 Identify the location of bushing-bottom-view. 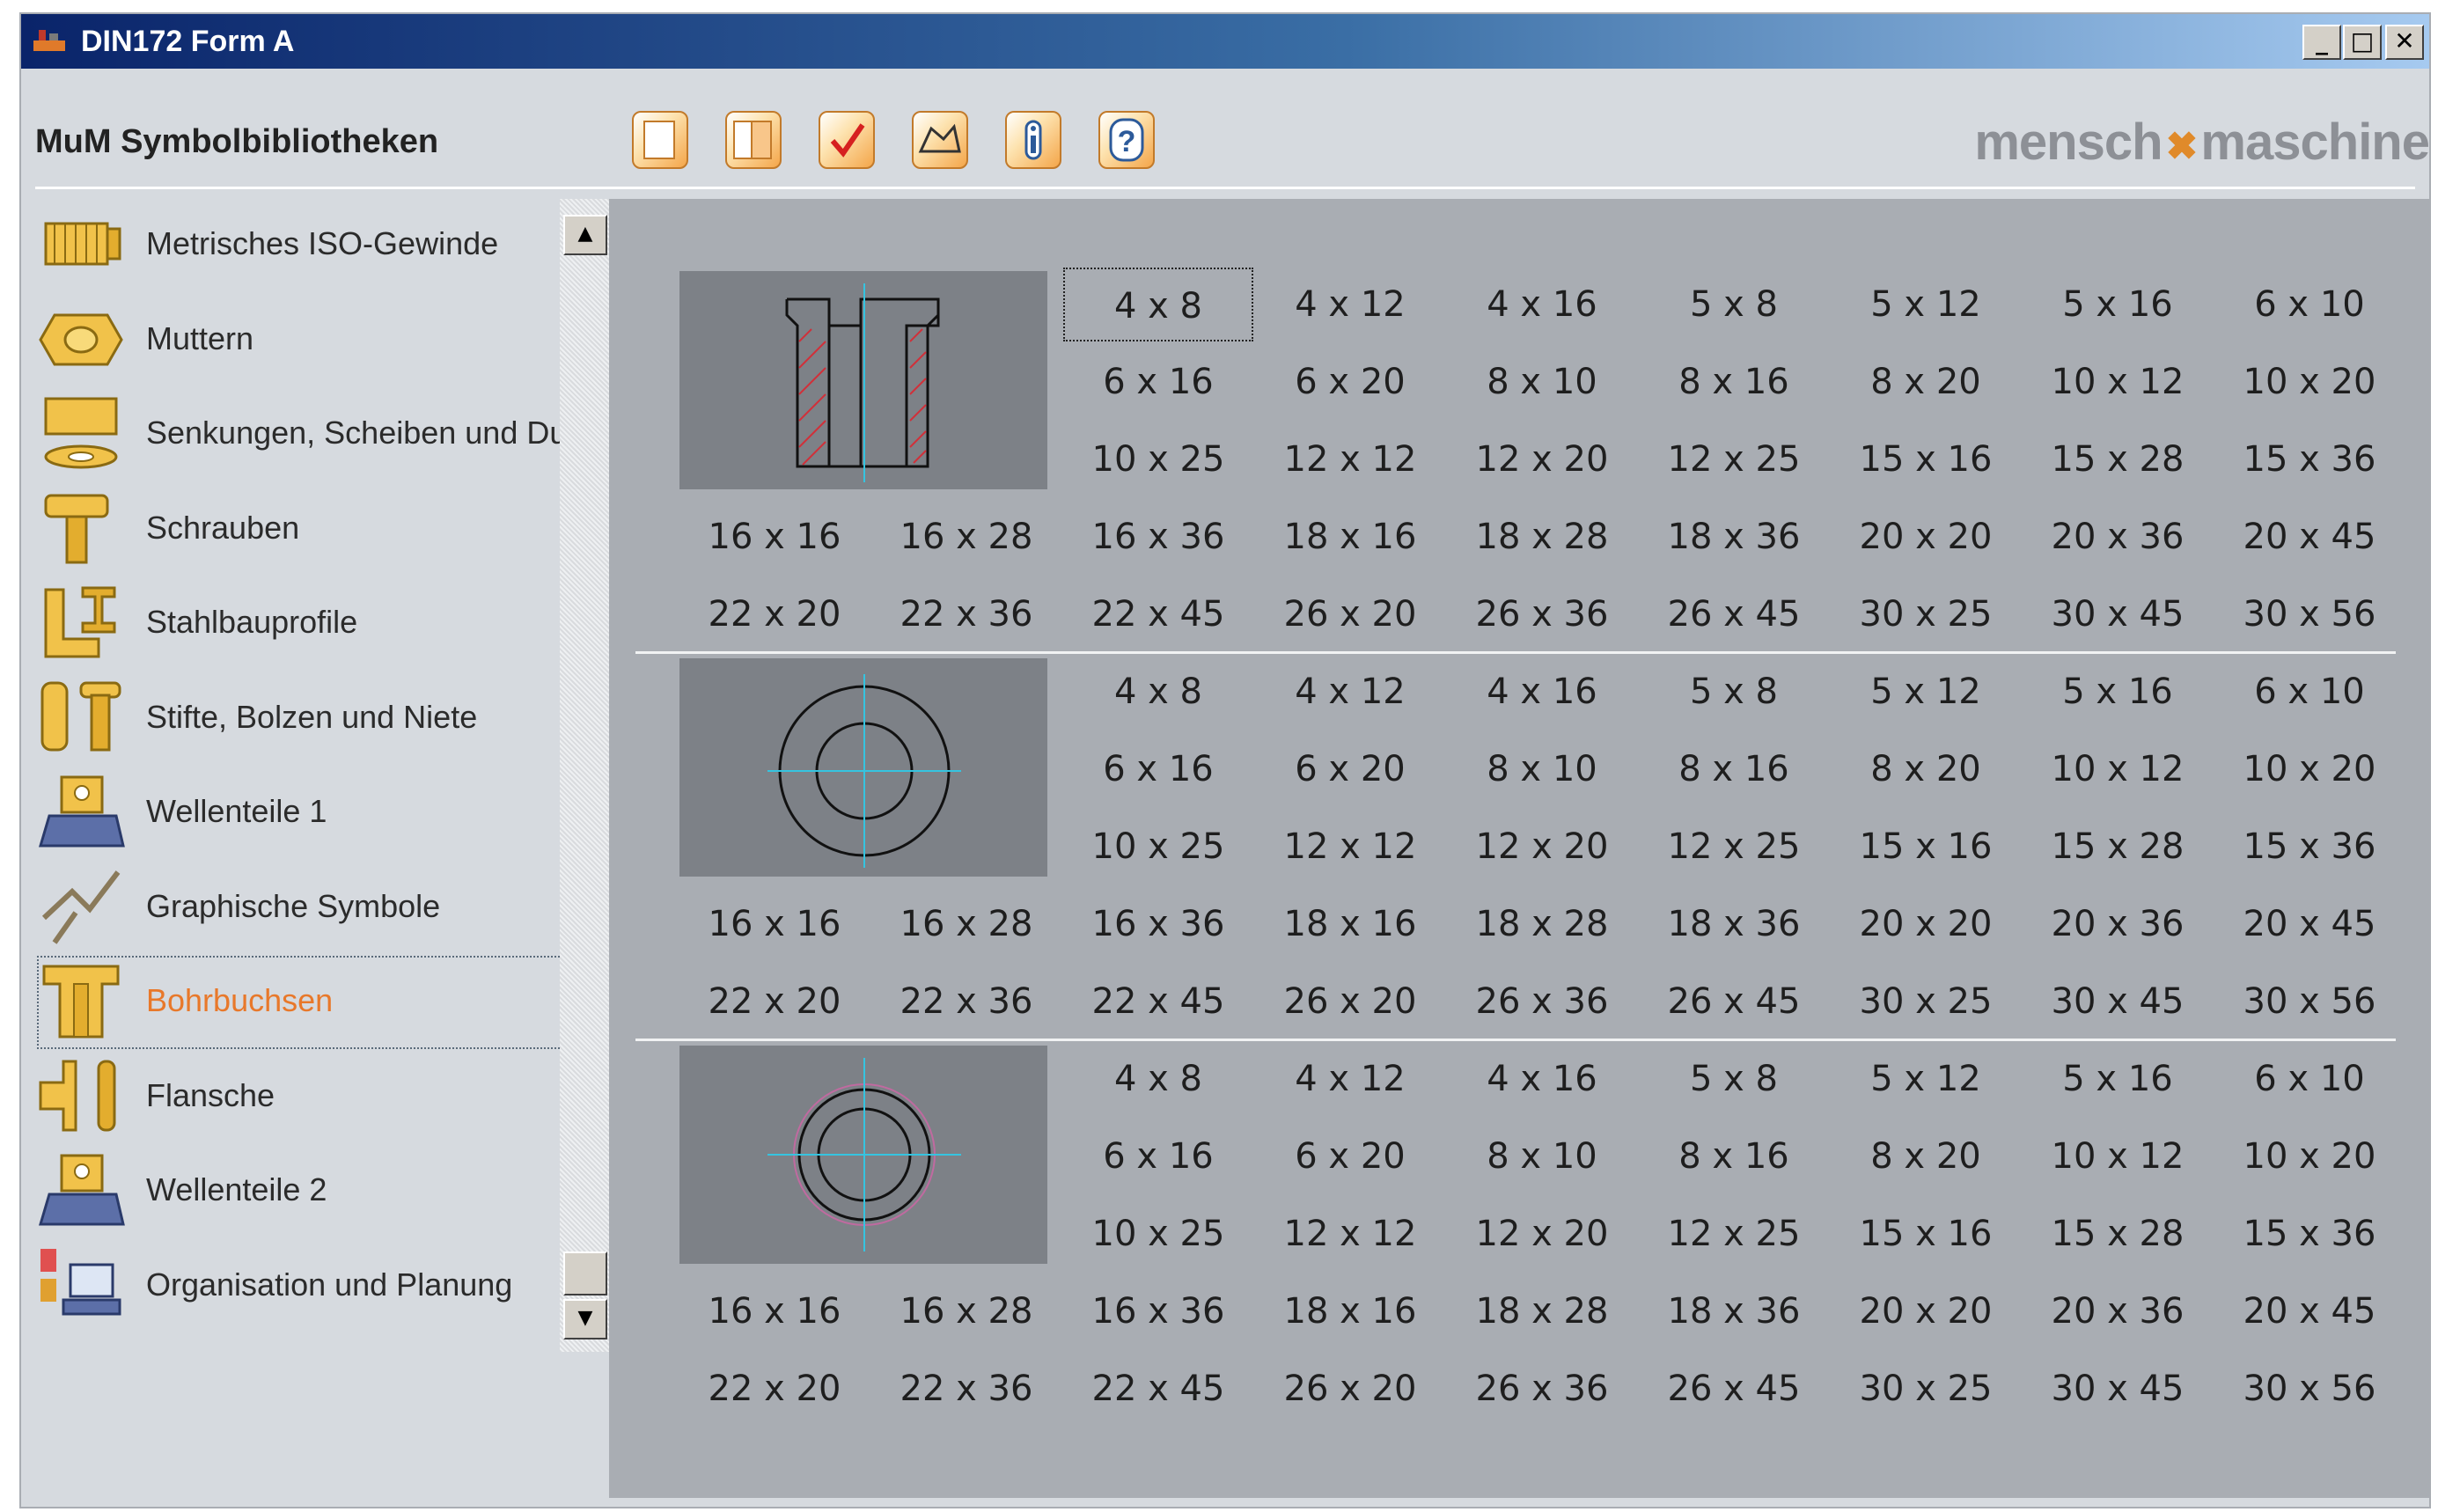
(863, 1155).